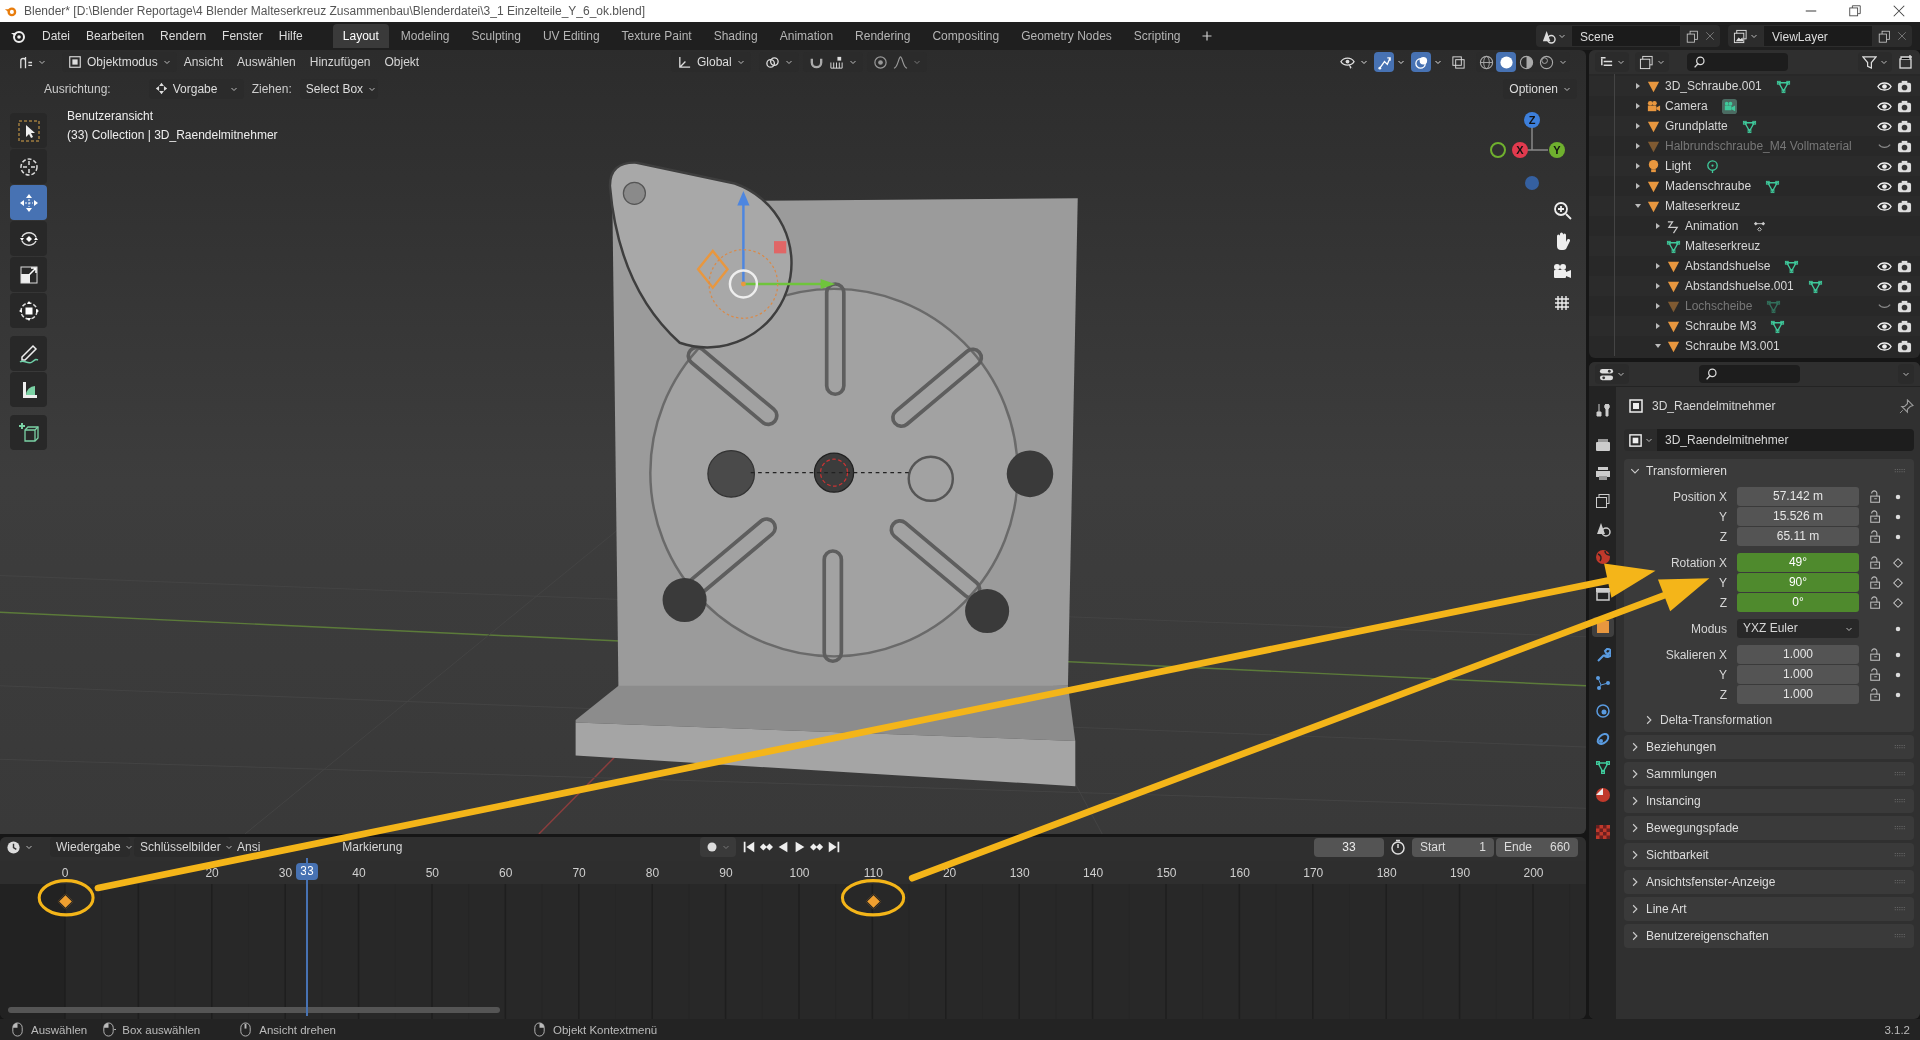 The height and width of the screenshot is (1040, 1920). I want to click on search-field, so click(1737, 62).